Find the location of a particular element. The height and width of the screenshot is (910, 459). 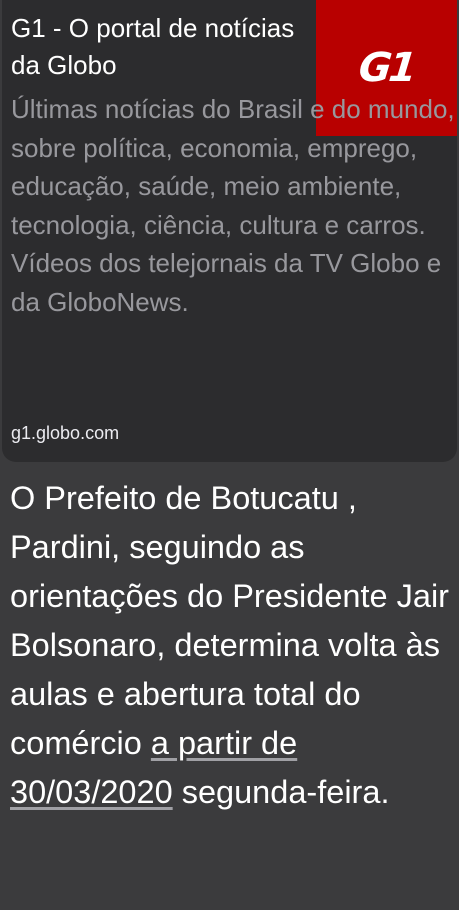

link-preview-url: g1.globo.com is located at coordinates (65, 433).